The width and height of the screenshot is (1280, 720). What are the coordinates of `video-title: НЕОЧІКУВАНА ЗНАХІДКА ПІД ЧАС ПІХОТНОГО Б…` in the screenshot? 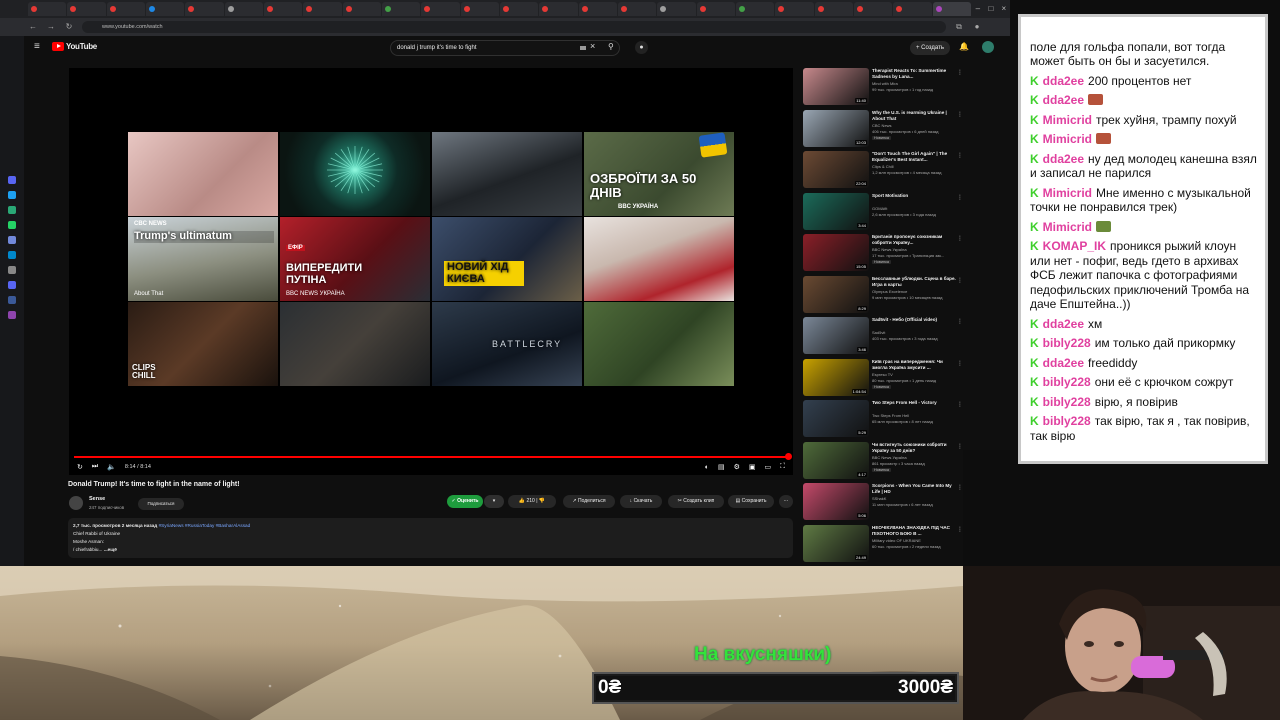 It's located at (914, 531).